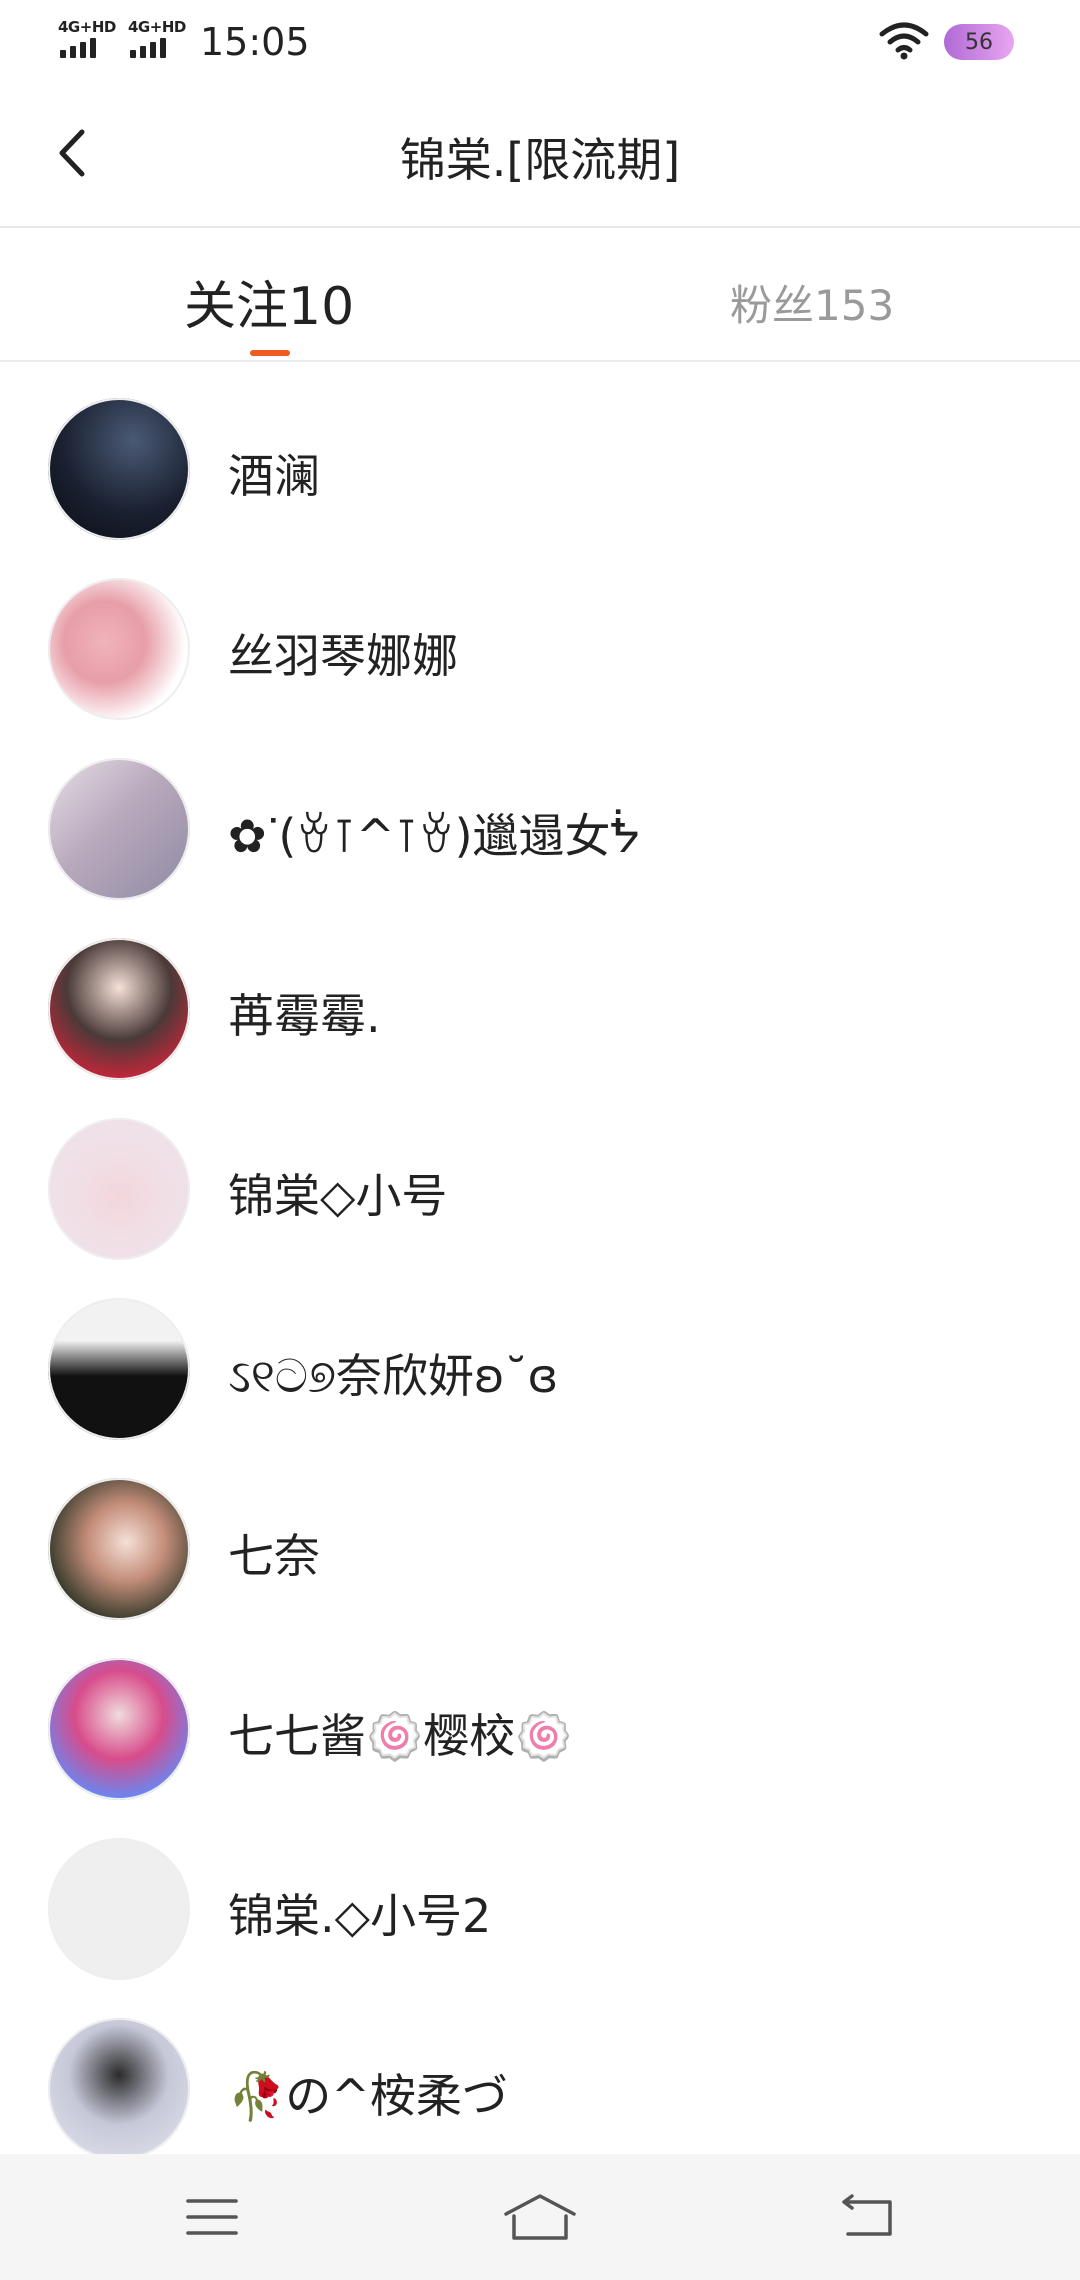 This screenshot has width=1080, height=2280. I want to click on user-name: 🥀の^桉柔づ, so click(368, 2096).